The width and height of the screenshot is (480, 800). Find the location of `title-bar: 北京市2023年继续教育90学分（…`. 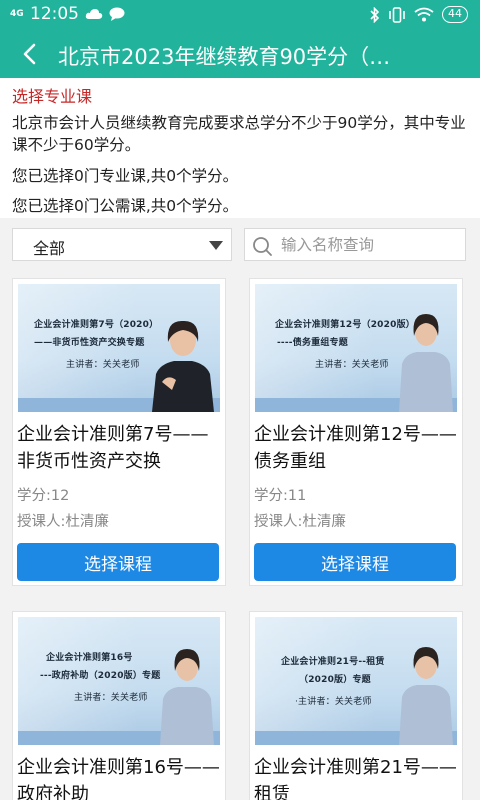

title-bar: 北京市2023年继续教育90学分（… is located at coordinates (240, 54).